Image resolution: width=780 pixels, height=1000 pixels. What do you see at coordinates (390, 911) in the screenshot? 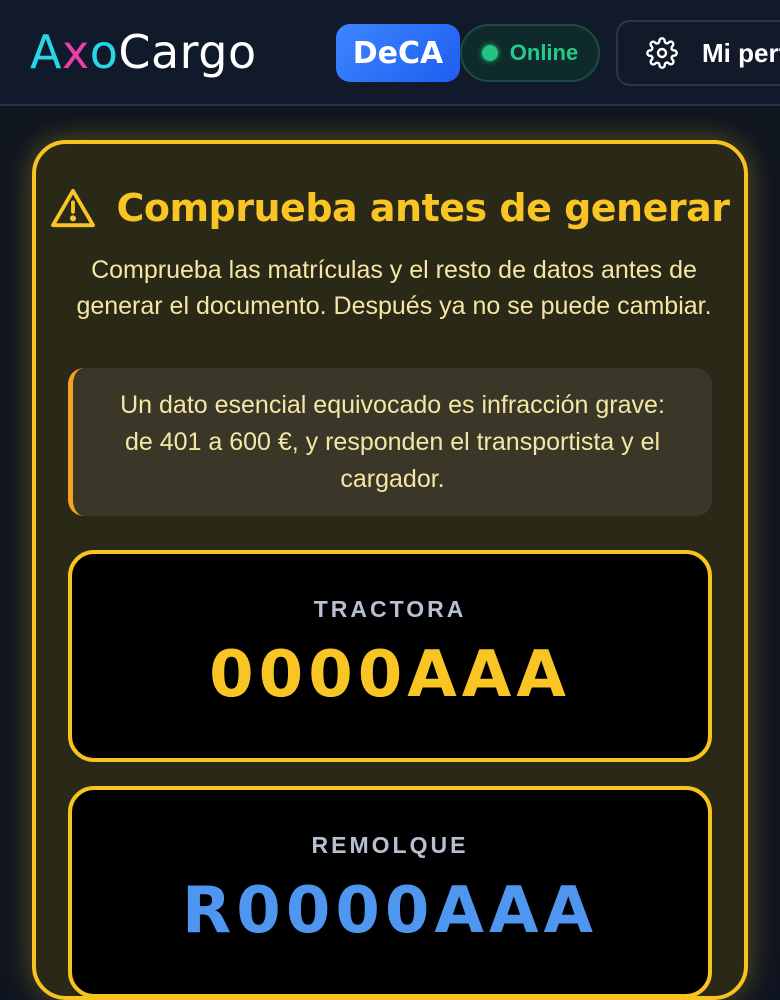
I see `plate-number: R0000AAA` at bounding box center [390, 911].